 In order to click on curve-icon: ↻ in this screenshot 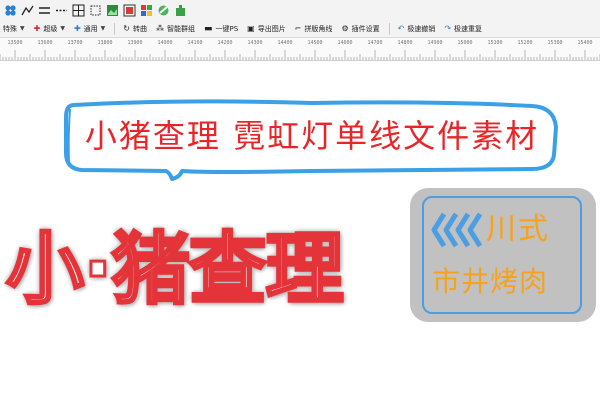, I will do `click(126, 28)`.